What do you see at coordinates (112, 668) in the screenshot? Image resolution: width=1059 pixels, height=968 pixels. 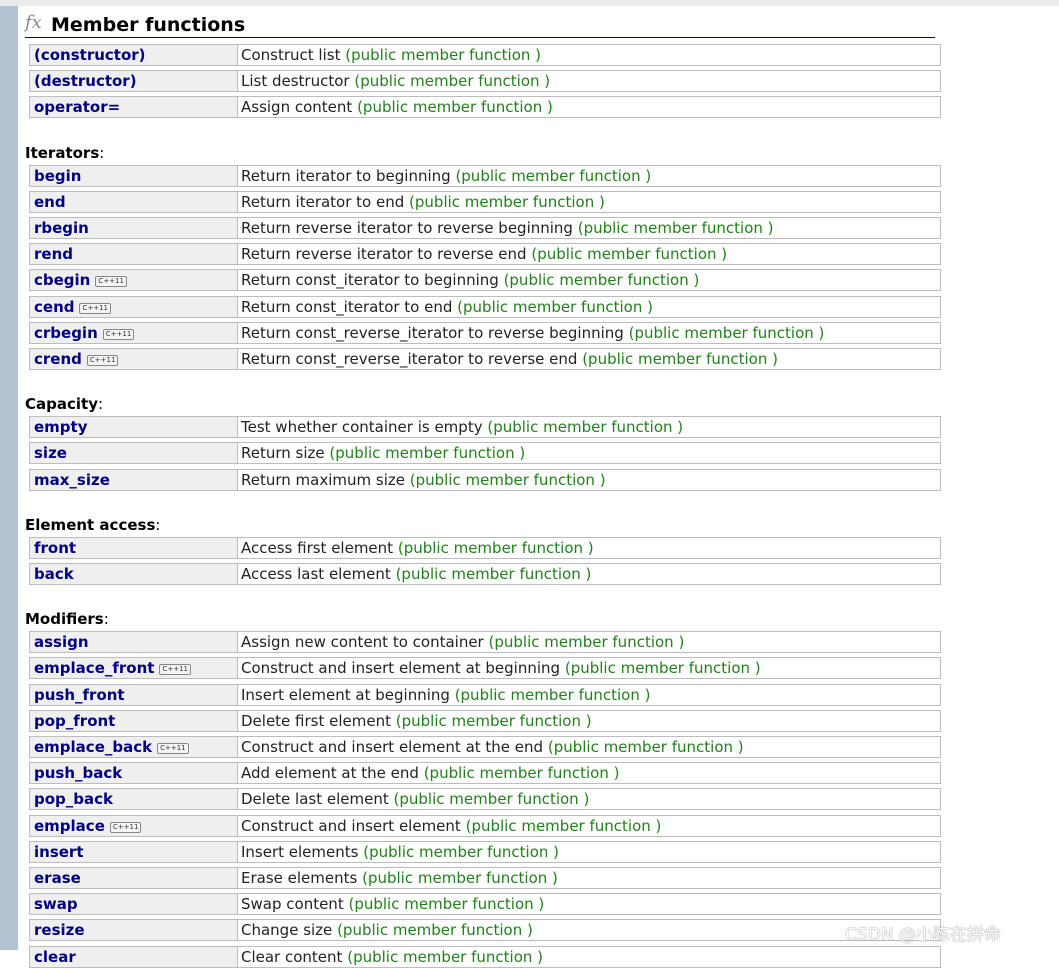 I see `function-name-link: emplace_front C++11` at bounding box center [112, 668].